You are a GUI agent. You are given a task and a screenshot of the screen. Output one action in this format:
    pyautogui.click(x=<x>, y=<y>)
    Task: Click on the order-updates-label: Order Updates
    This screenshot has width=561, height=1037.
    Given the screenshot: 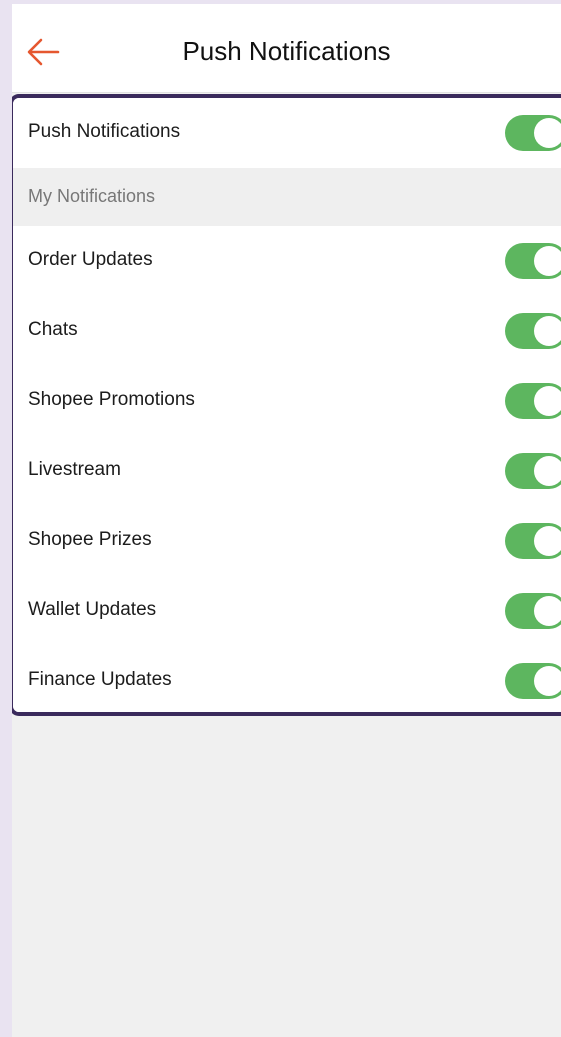 What is the action you would take?
    pyautogui.click(x=90, y=259)
    